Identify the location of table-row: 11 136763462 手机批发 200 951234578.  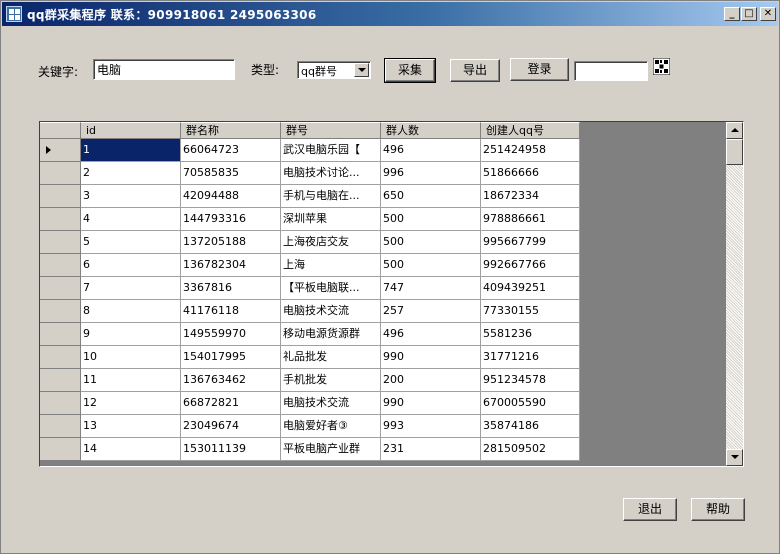
(310, 380).